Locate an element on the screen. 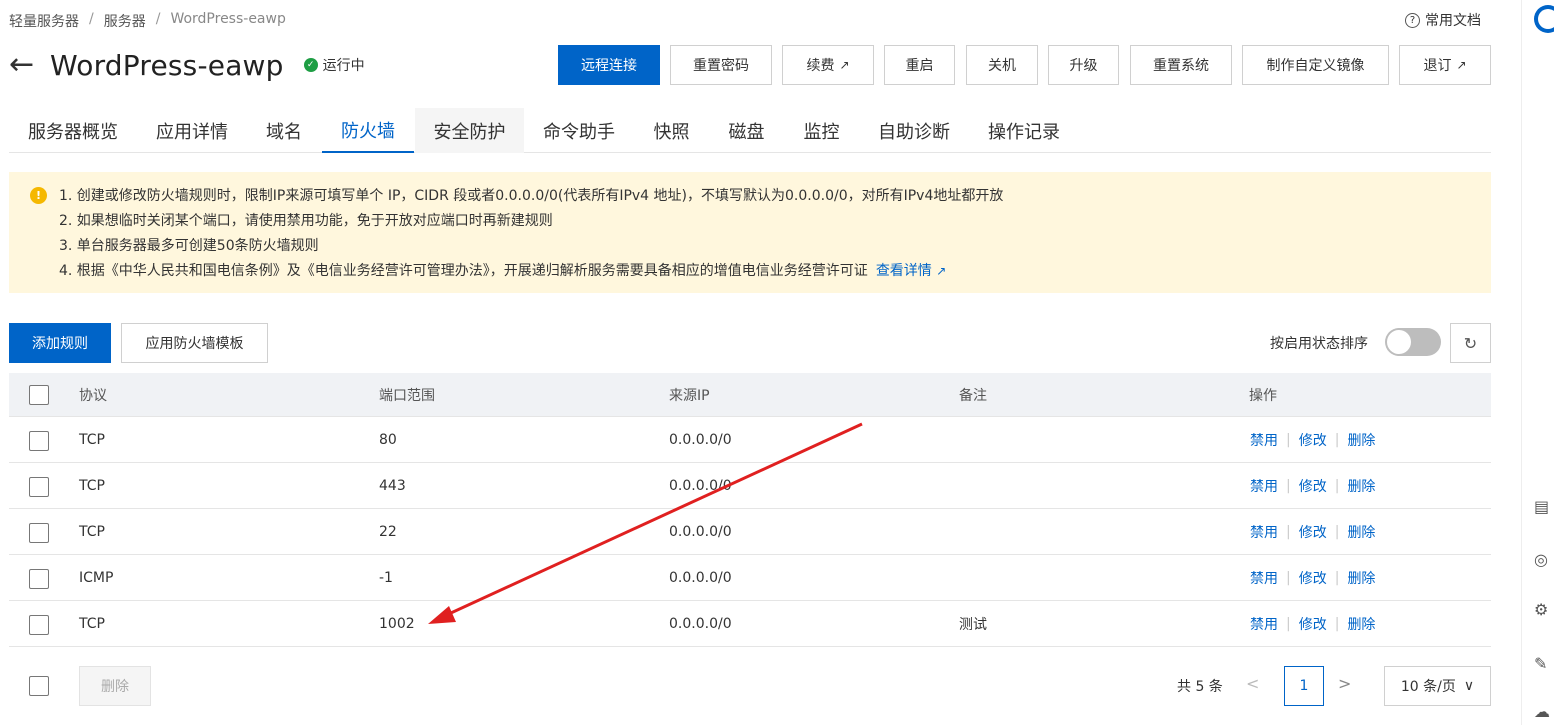  document-icon: ▤ is located at coordinates (1544, 506).